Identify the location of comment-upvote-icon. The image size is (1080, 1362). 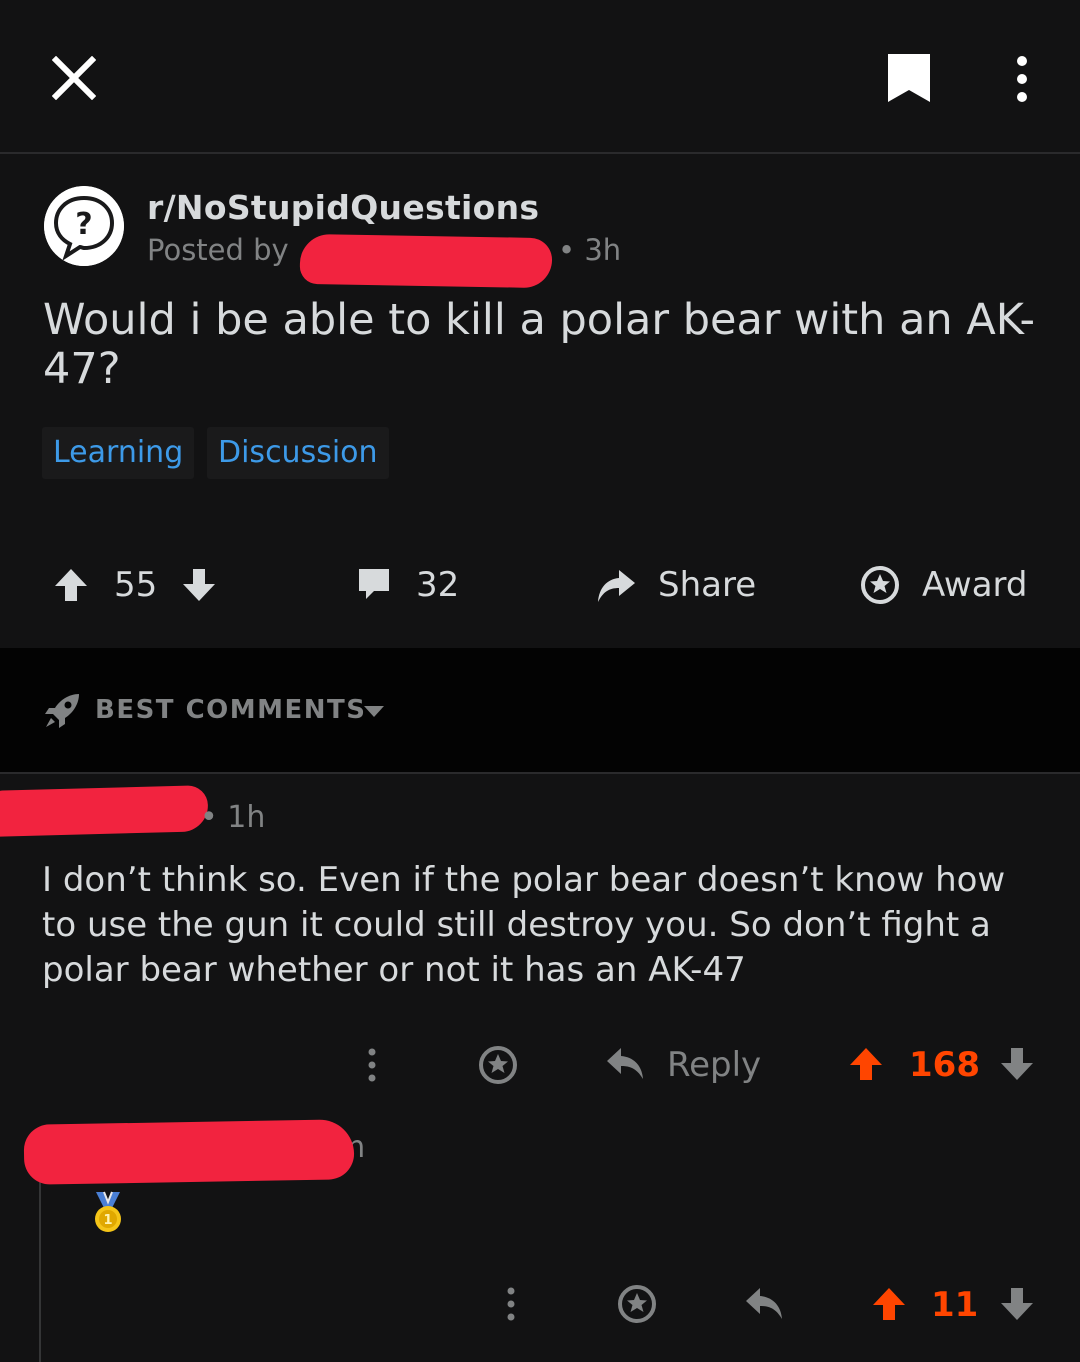
(866, 1064).